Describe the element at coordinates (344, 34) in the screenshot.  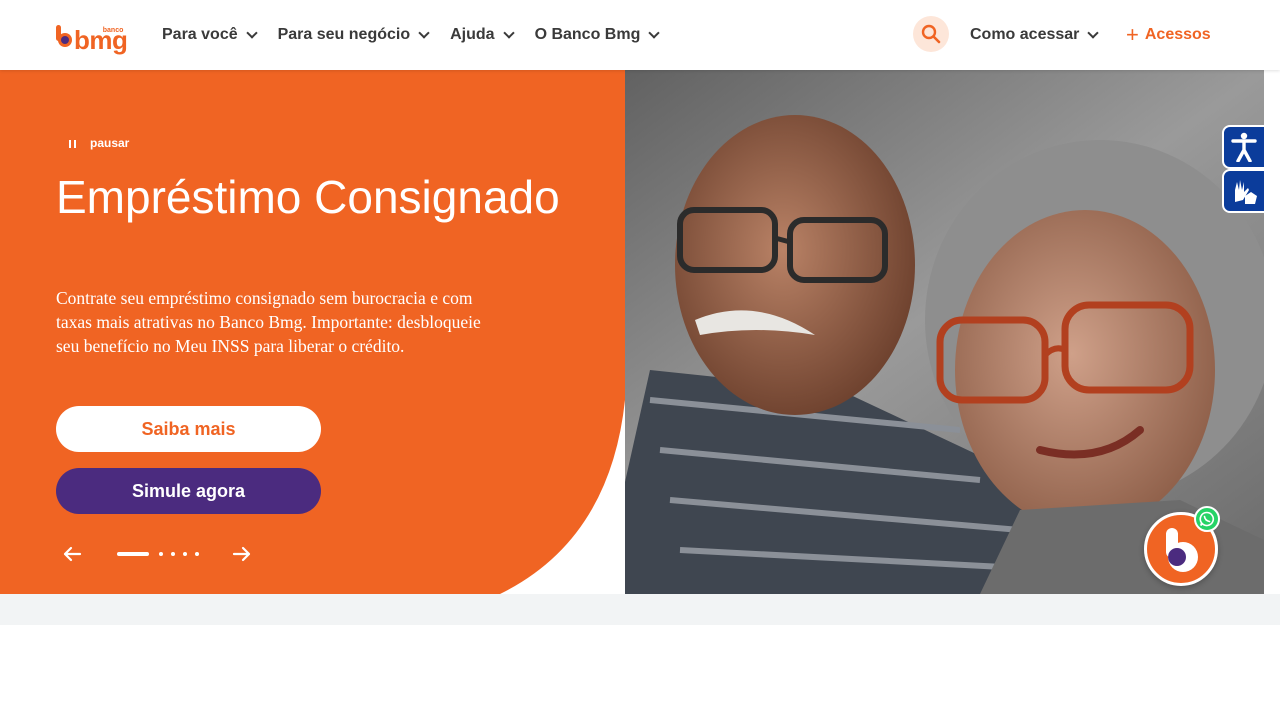
I see `nav-label: Para seu negócio` at that location.